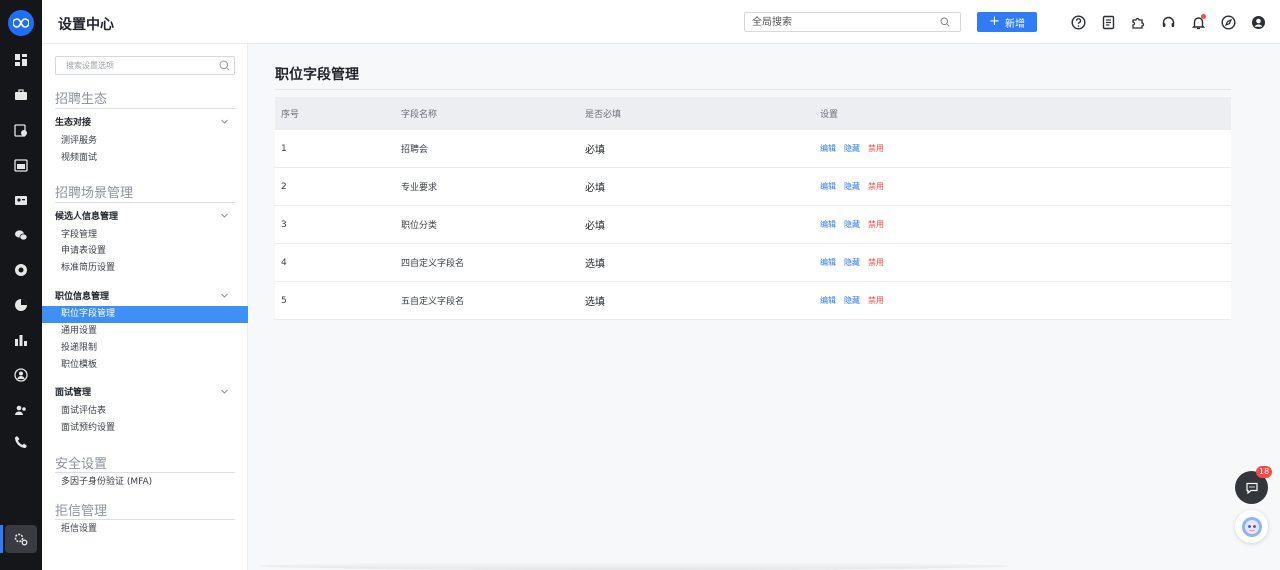  I want to click on job-calendar-icon, so click(21, 130).